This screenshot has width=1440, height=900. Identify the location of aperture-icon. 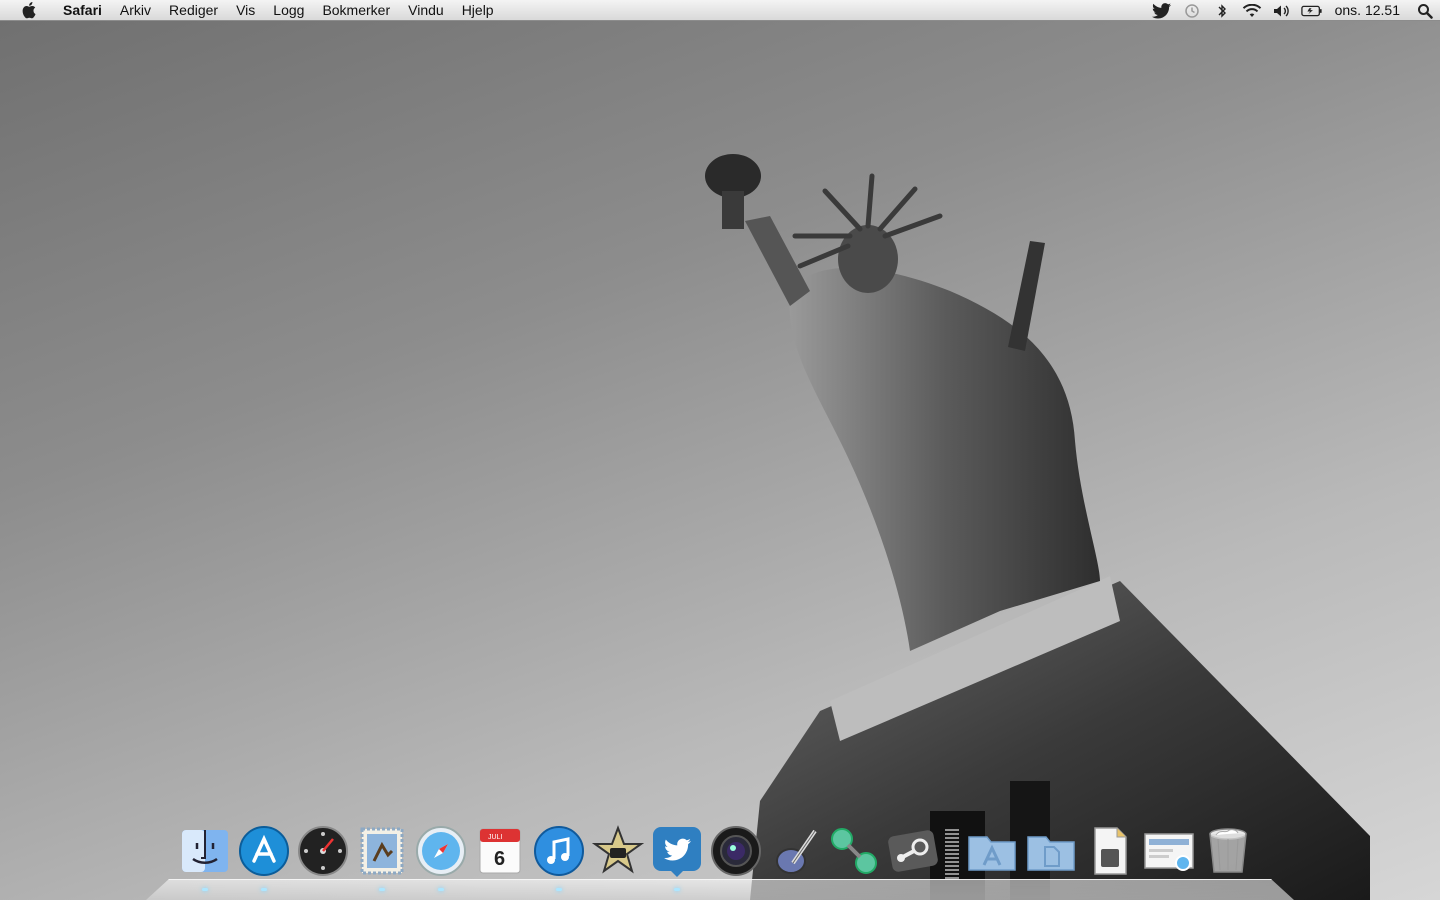
(736, 851).